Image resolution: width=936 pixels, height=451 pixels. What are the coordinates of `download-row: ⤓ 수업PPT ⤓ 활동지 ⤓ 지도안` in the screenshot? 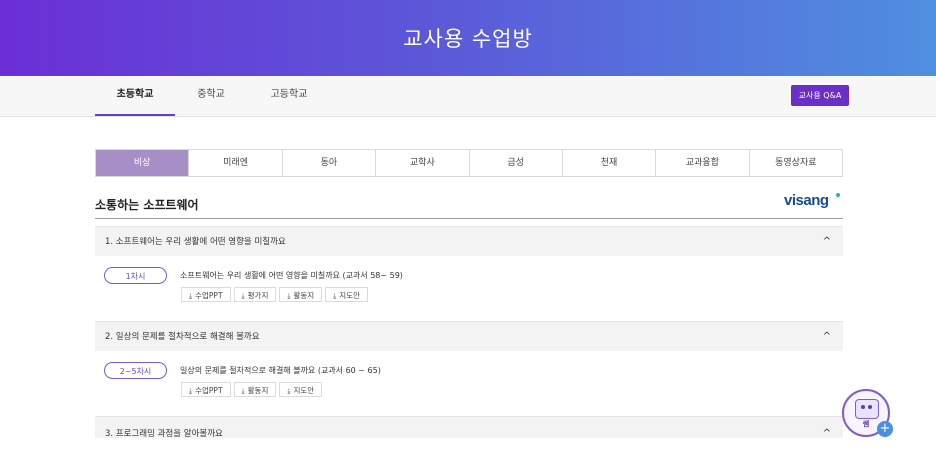 It's located at (253, 389).